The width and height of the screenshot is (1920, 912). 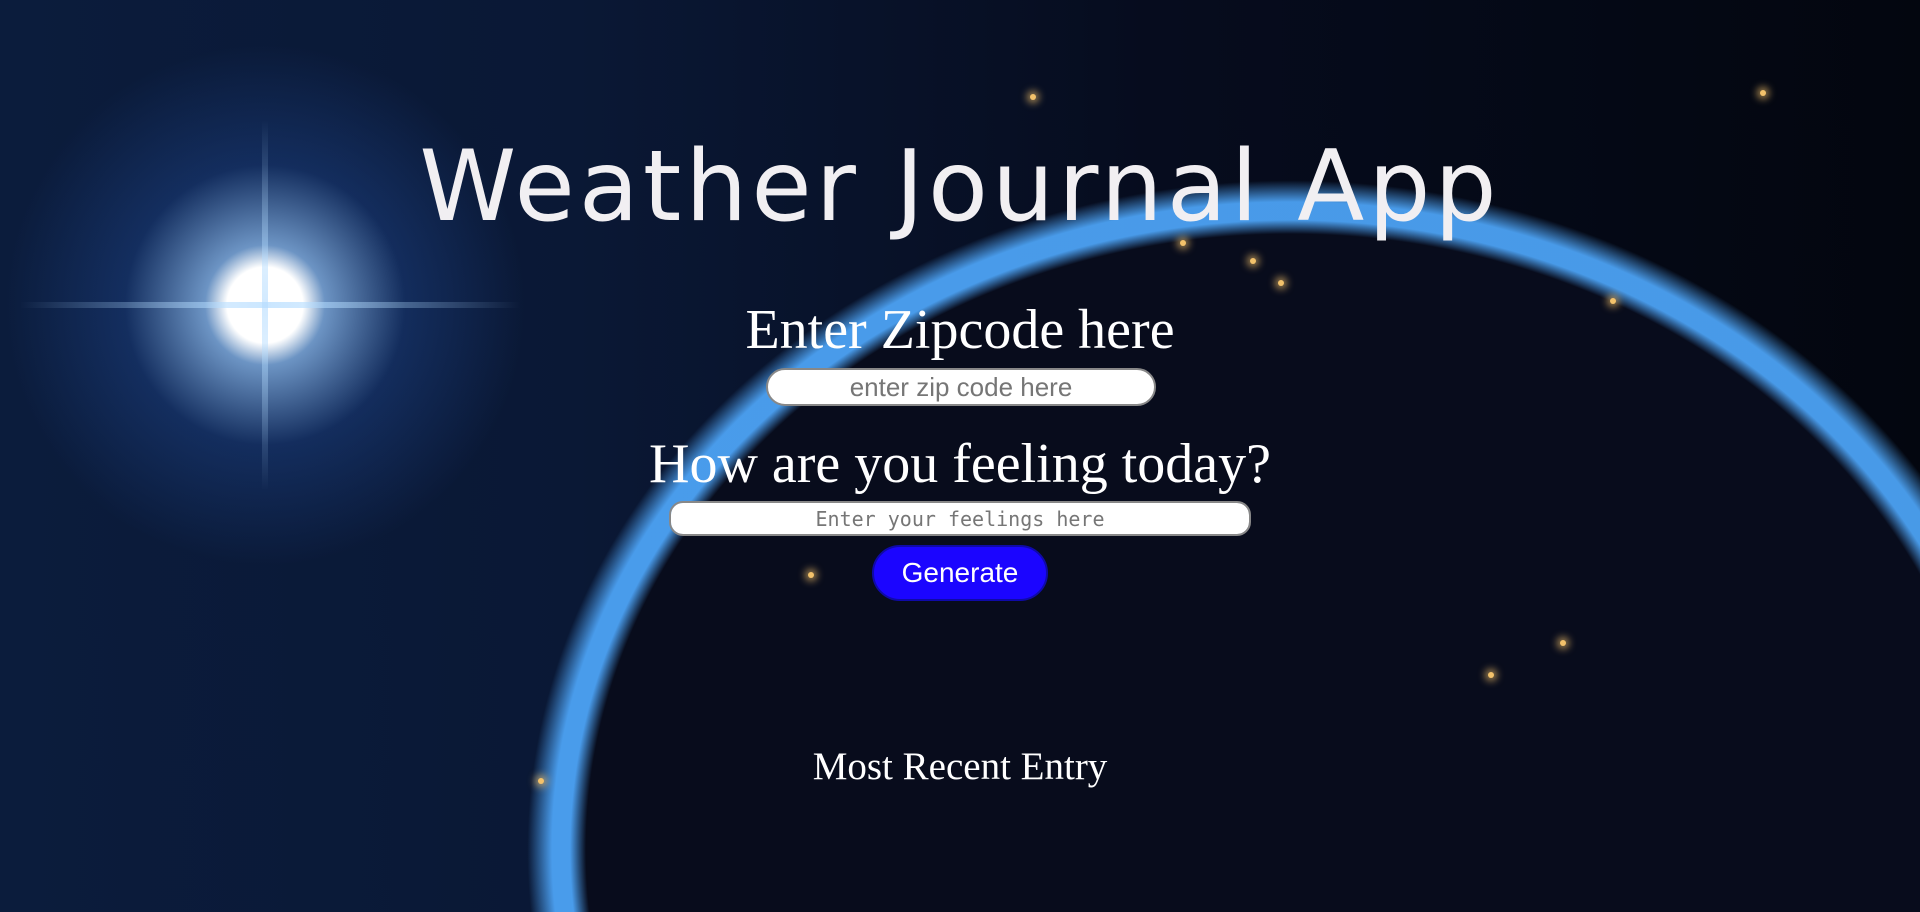 I want to click on feelings-label: How are you feeling today?, so click(x=960, y=464).